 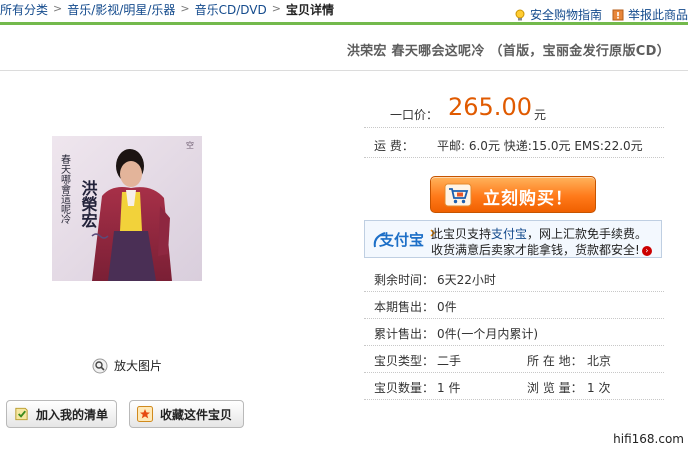 I want to click on safe-shopping-guide-link: 安全购物指南, so click(x=558, y=14).